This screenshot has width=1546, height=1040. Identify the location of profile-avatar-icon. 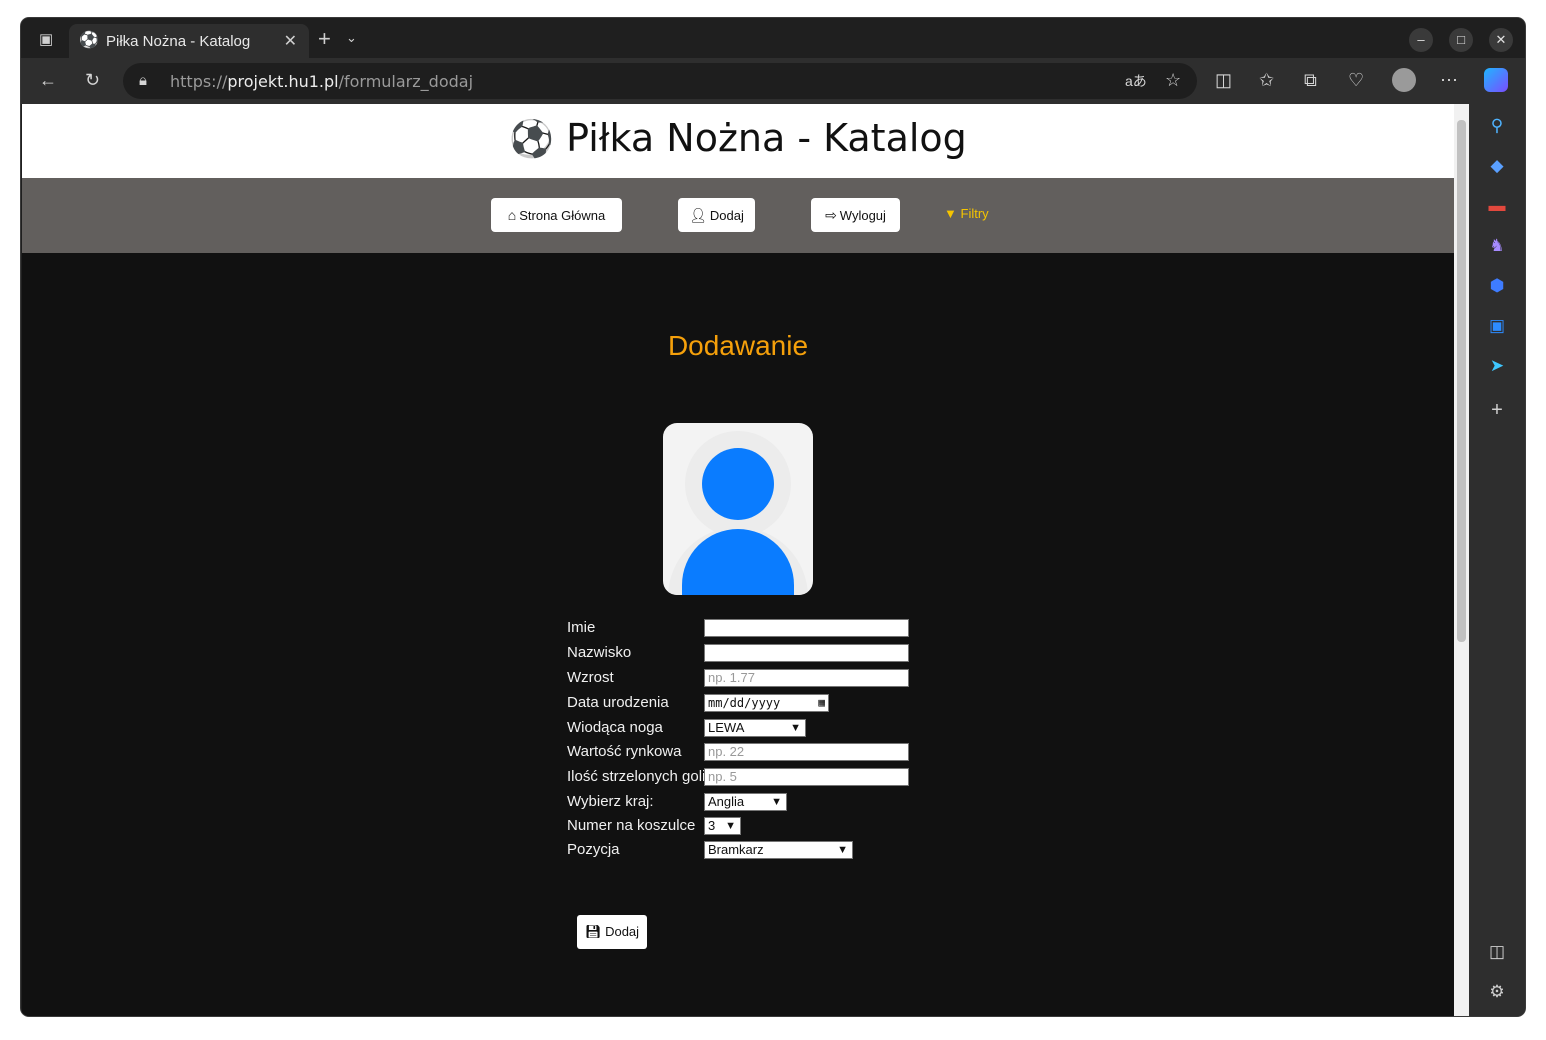
(1404, 80).